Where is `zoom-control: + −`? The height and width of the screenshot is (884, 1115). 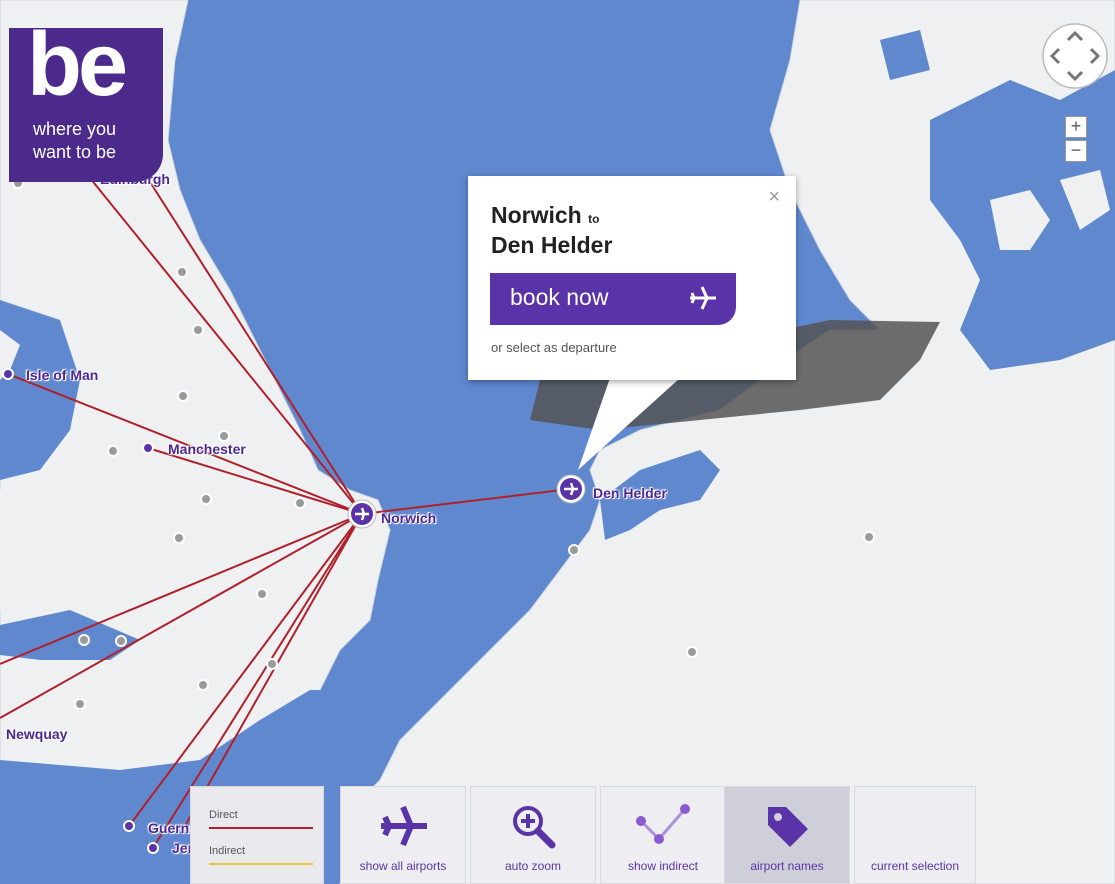 zoom-control: + − is located at coordinates (1076, 140).